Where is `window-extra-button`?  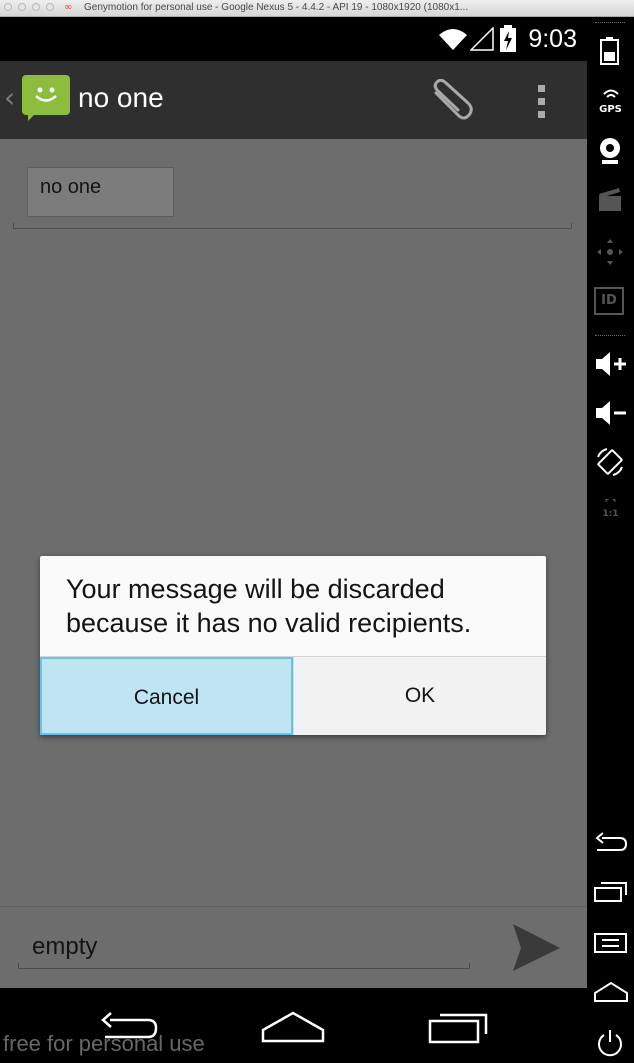
window-extra-button is located at coordinates (50, 7).